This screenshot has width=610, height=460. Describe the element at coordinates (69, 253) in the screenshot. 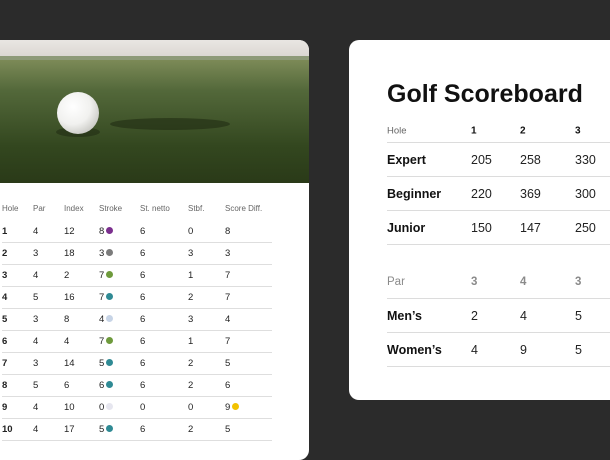

I see `index-cell-value: 18` at that location.